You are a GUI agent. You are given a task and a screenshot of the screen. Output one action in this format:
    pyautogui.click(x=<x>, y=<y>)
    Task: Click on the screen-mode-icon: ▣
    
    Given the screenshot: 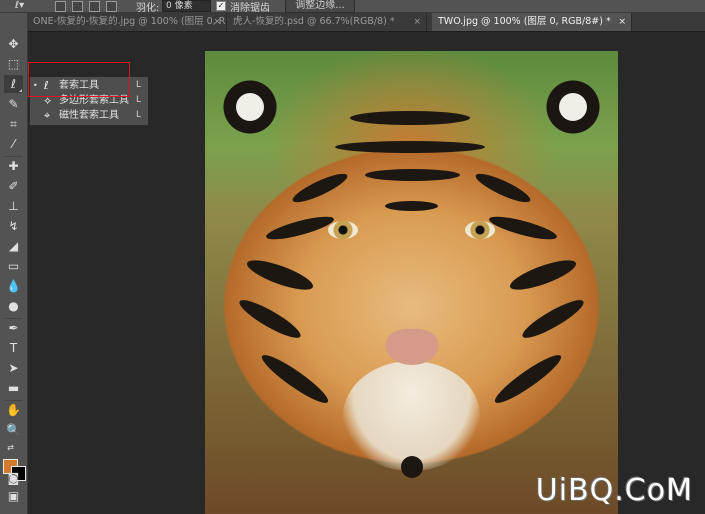 What is the action you would take?
    pyautogui.click(x=13, y=496)
    